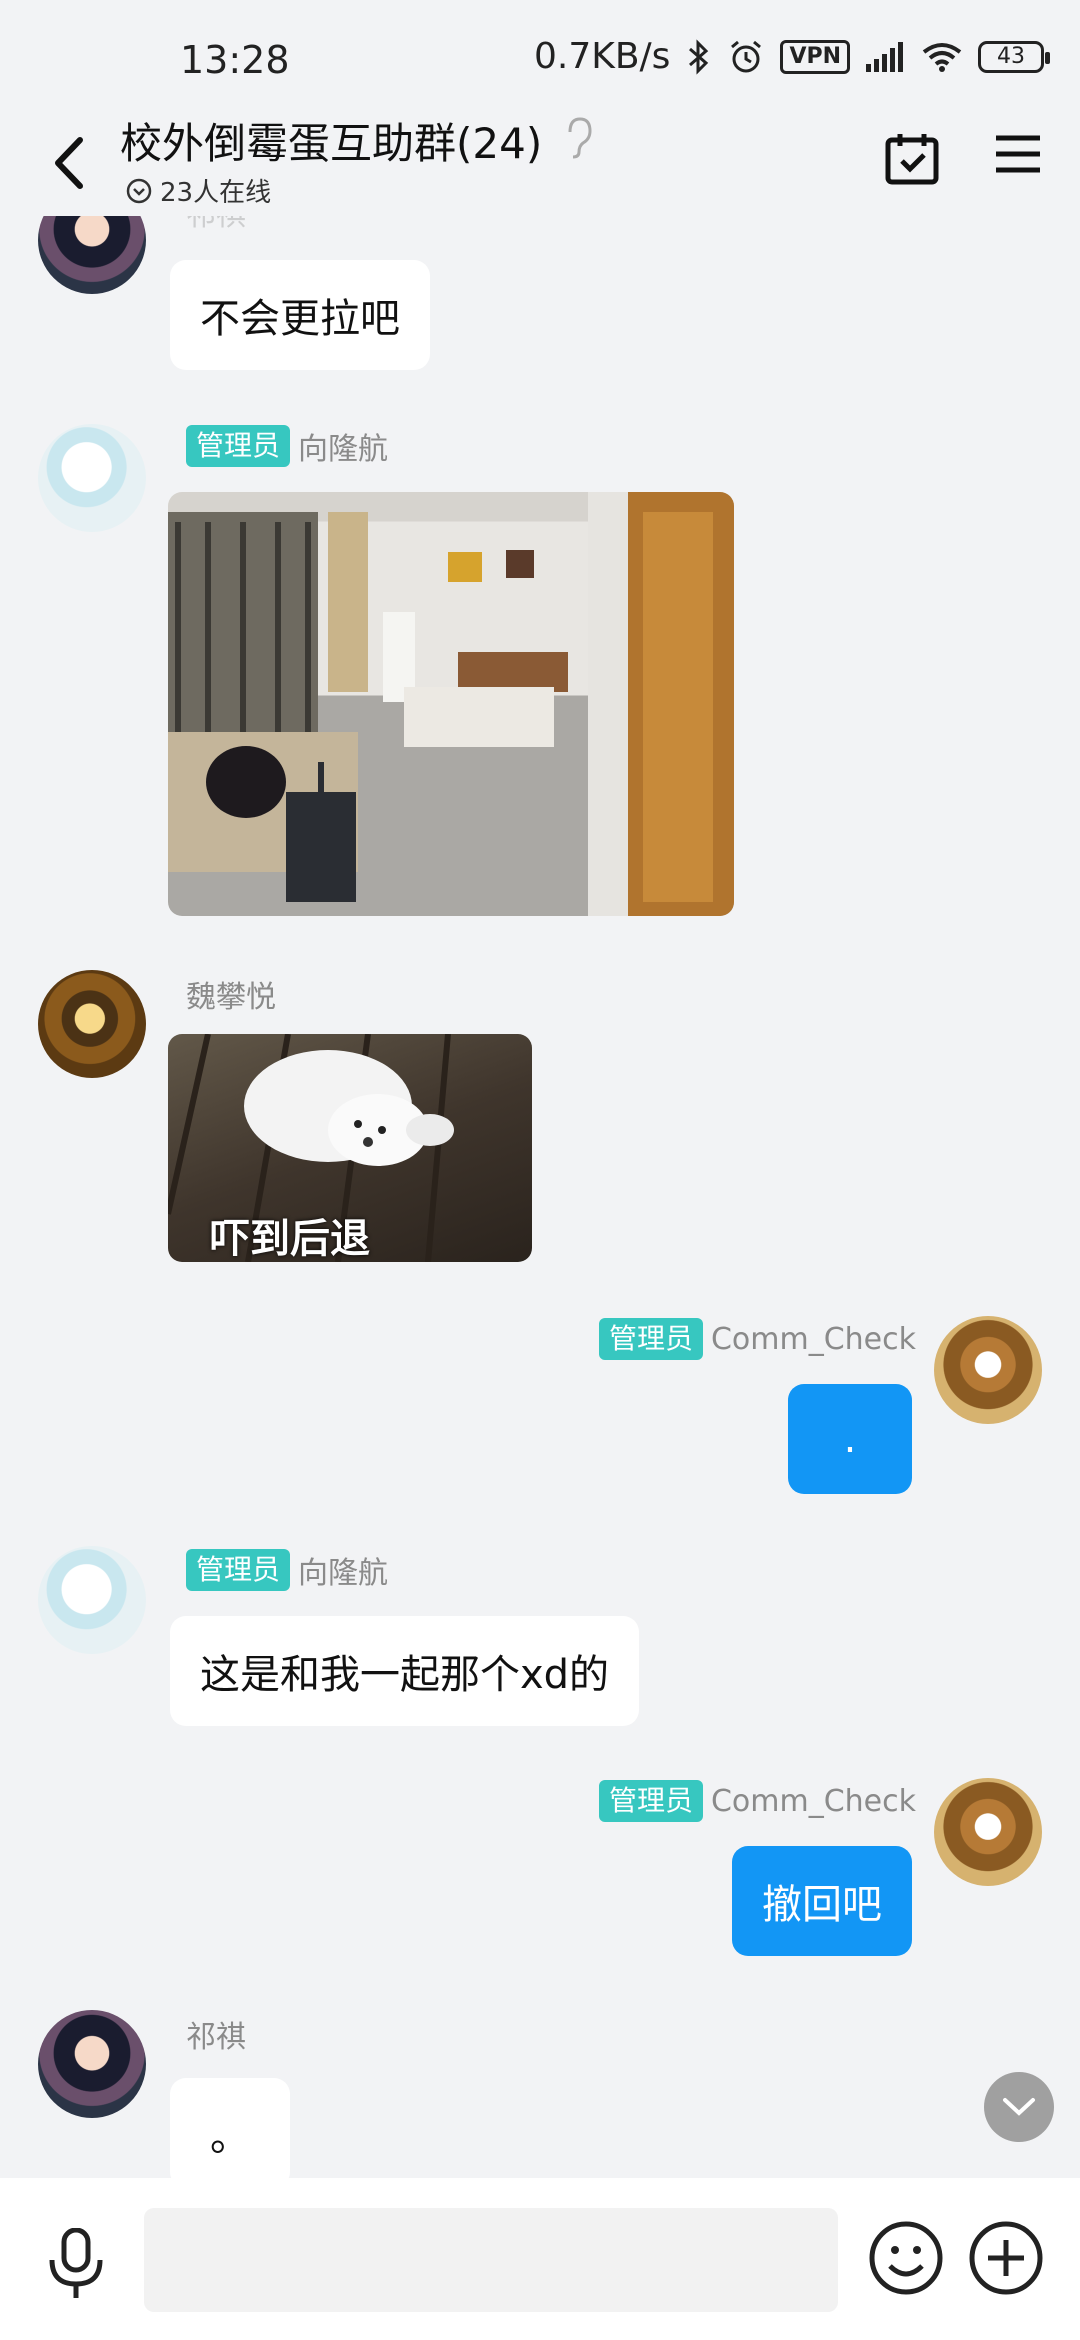 The height and width of the screenshot is (2340, 1080). I want to click on room-photo-illustration, so click(451, 704).